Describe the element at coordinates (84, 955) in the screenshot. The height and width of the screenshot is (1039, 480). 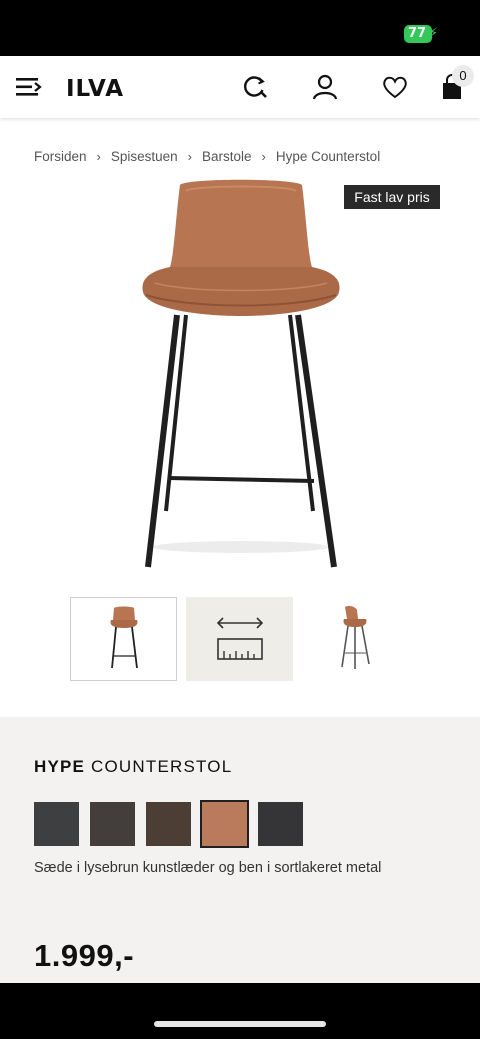
I see `product-price: 1.999,-` at that location.